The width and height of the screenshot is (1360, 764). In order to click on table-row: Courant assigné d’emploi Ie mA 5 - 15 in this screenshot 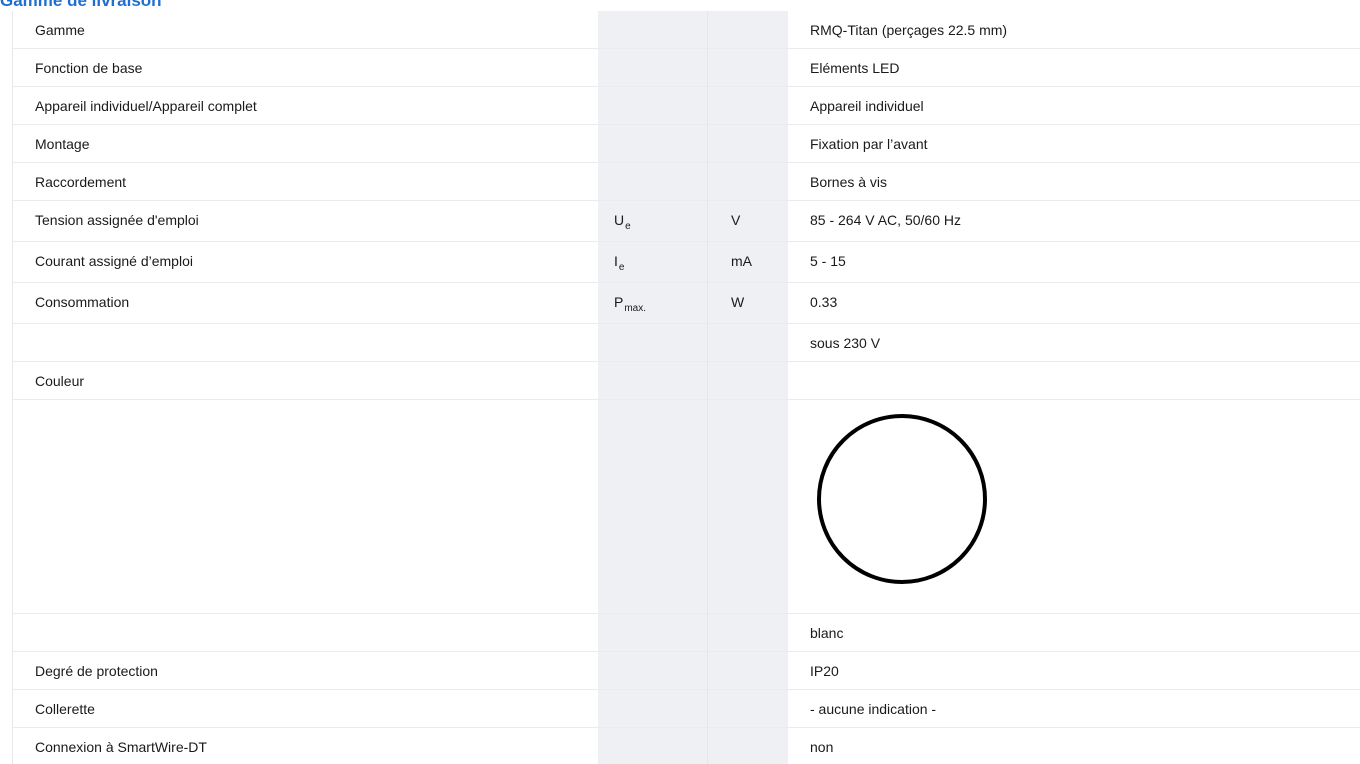, I will do `click(686, 262)`.